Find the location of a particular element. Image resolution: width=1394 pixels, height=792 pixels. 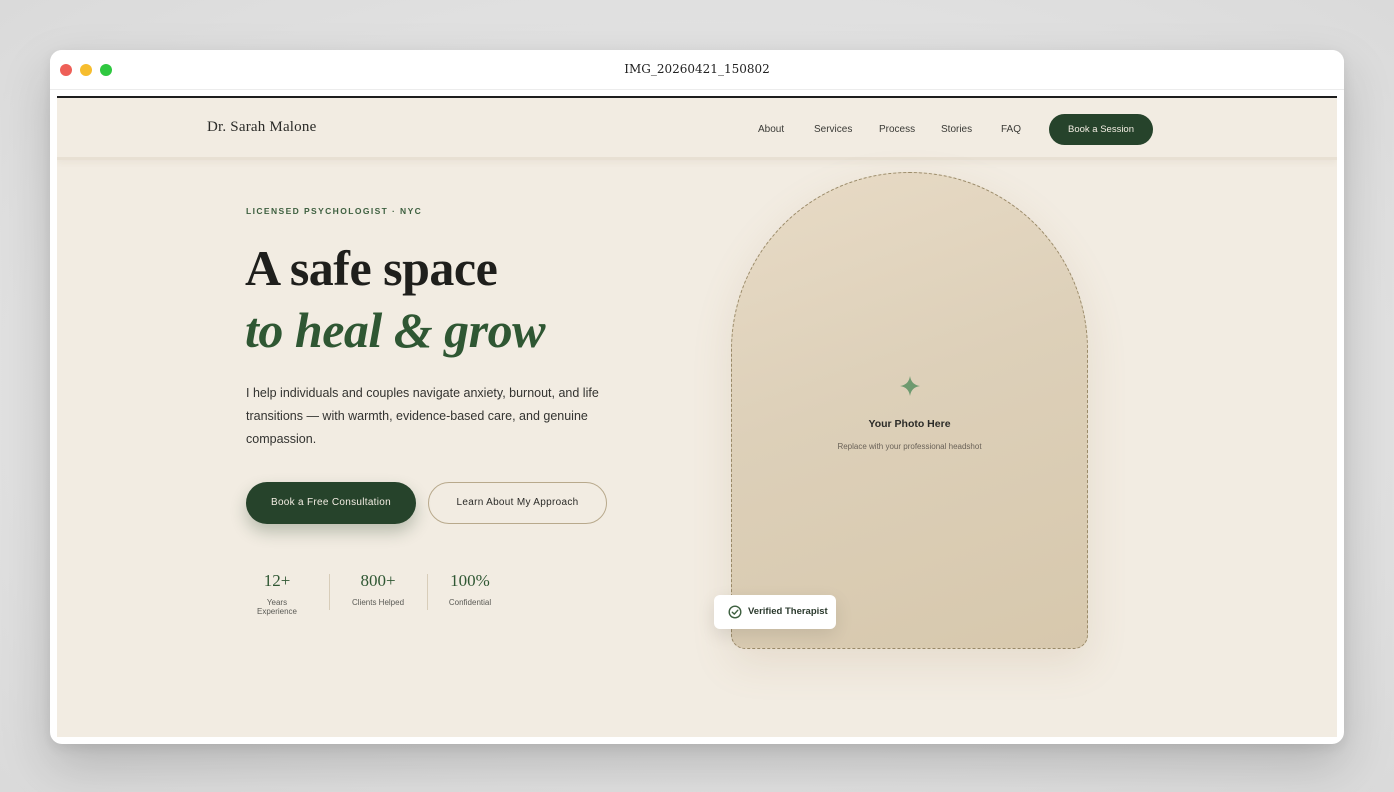

nav-link-stories: Stories is located at coordinates (956, 129).